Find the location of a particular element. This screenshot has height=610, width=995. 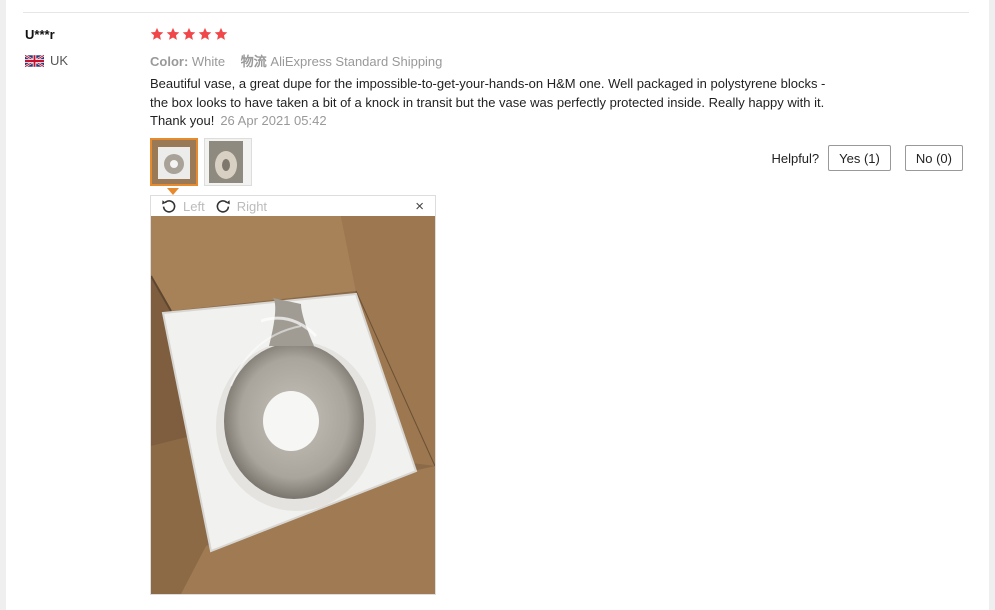

review-line-last: Thank you! 26 Apr 2021 05:42 is located at coordinates (510, 121).